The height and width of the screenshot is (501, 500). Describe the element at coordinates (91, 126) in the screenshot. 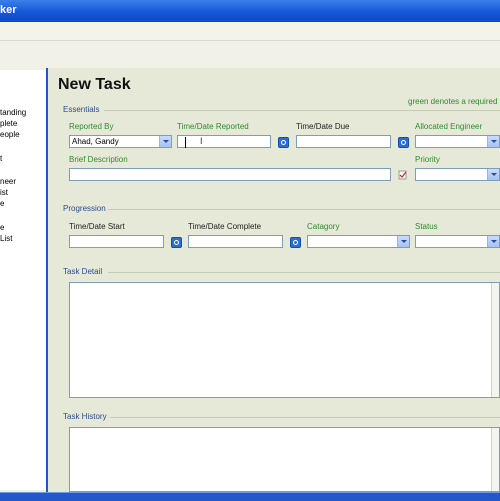

I see `reported-by-label: Reported By` at that location.